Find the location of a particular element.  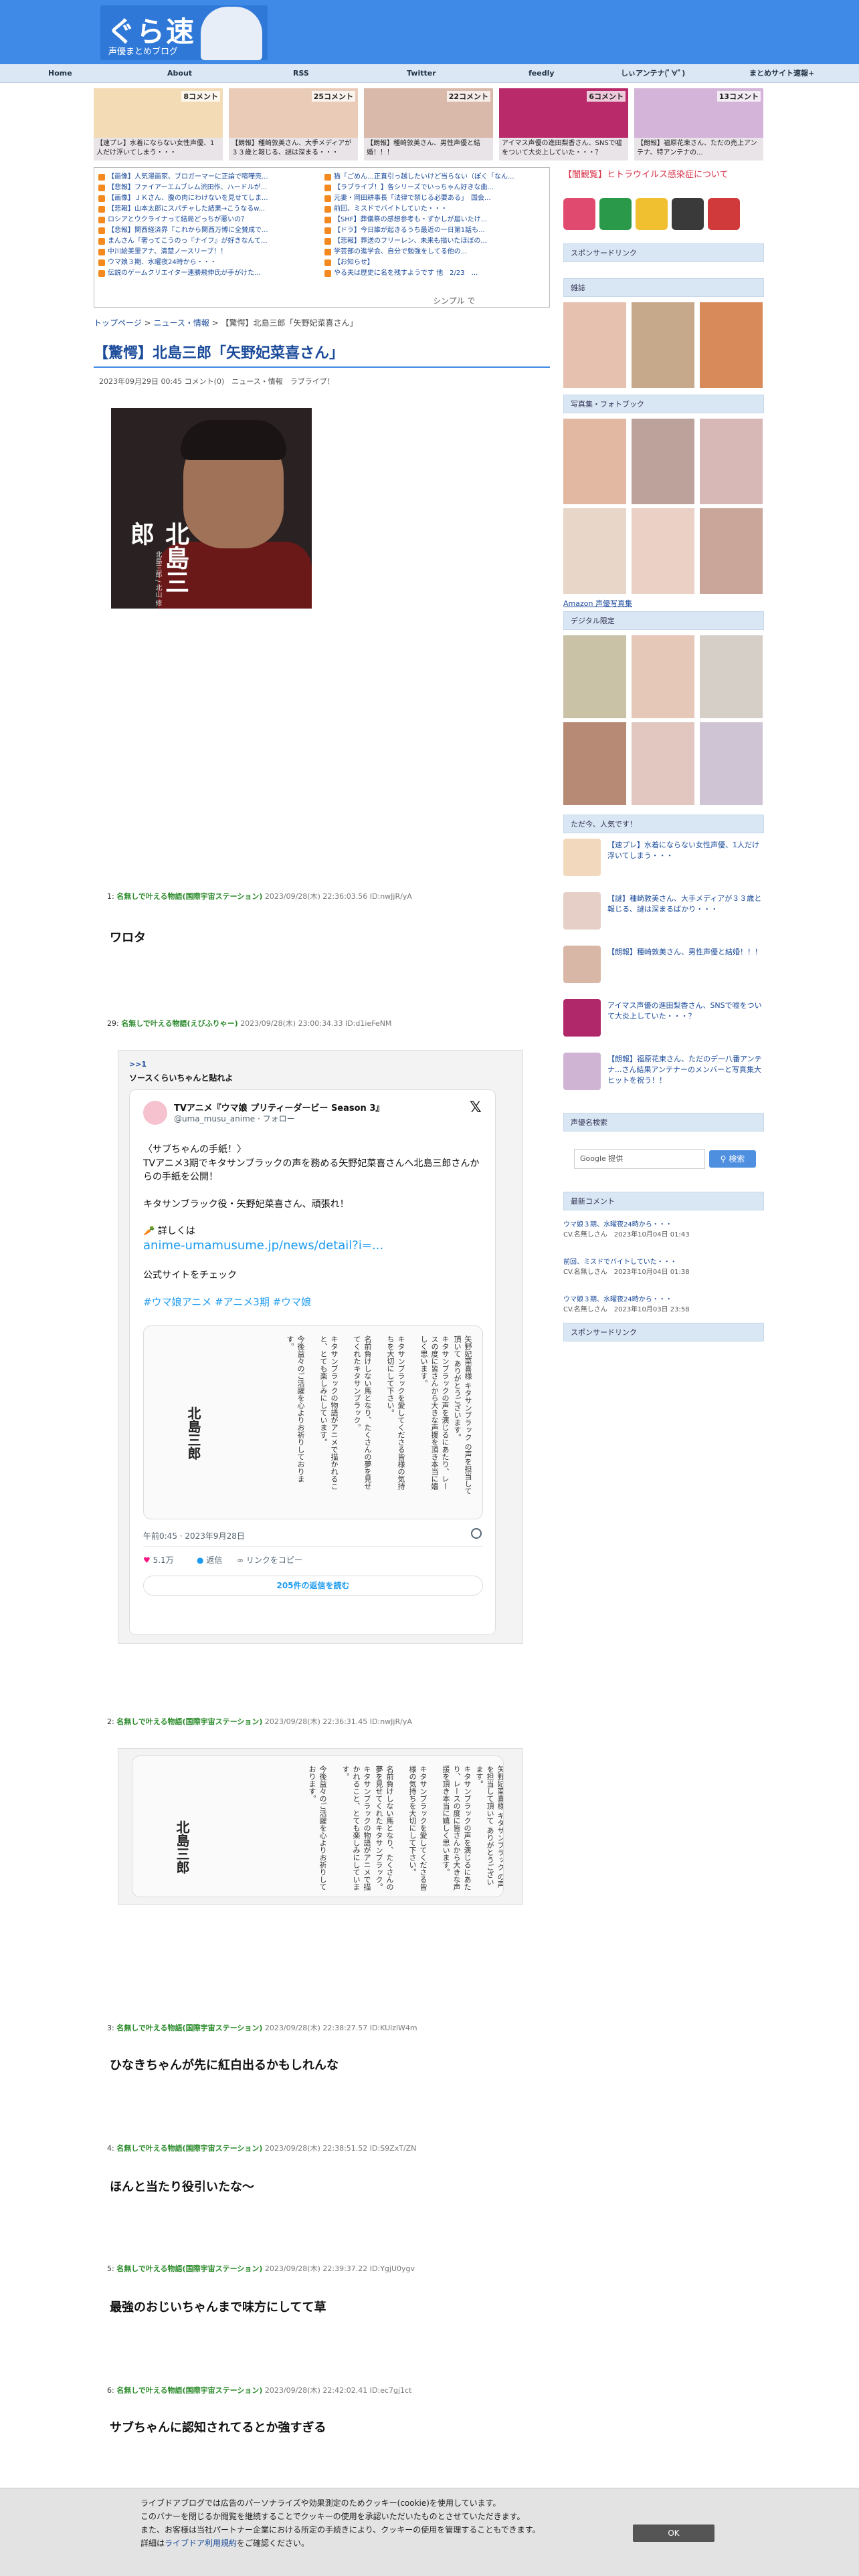

tweet-hashtags: #ウマ娘アニメ #アニメ3期 #ウマ娘 is located at coordinates (227, 1302).